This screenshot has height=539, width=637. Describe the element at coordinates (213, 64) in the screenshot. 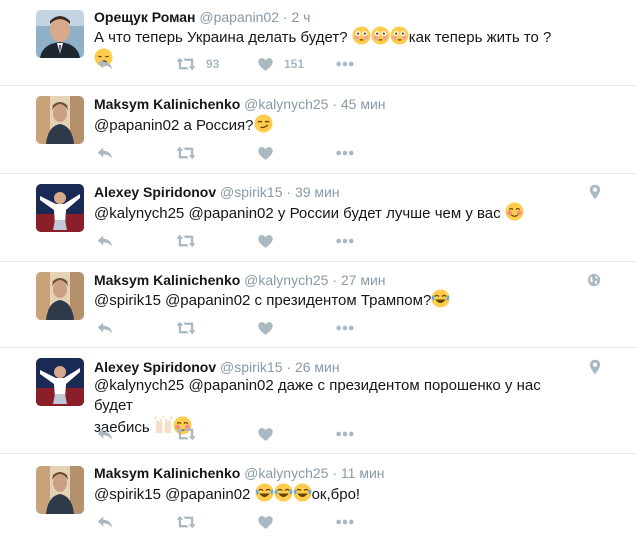

I see `retweet-count: 93` at that location.